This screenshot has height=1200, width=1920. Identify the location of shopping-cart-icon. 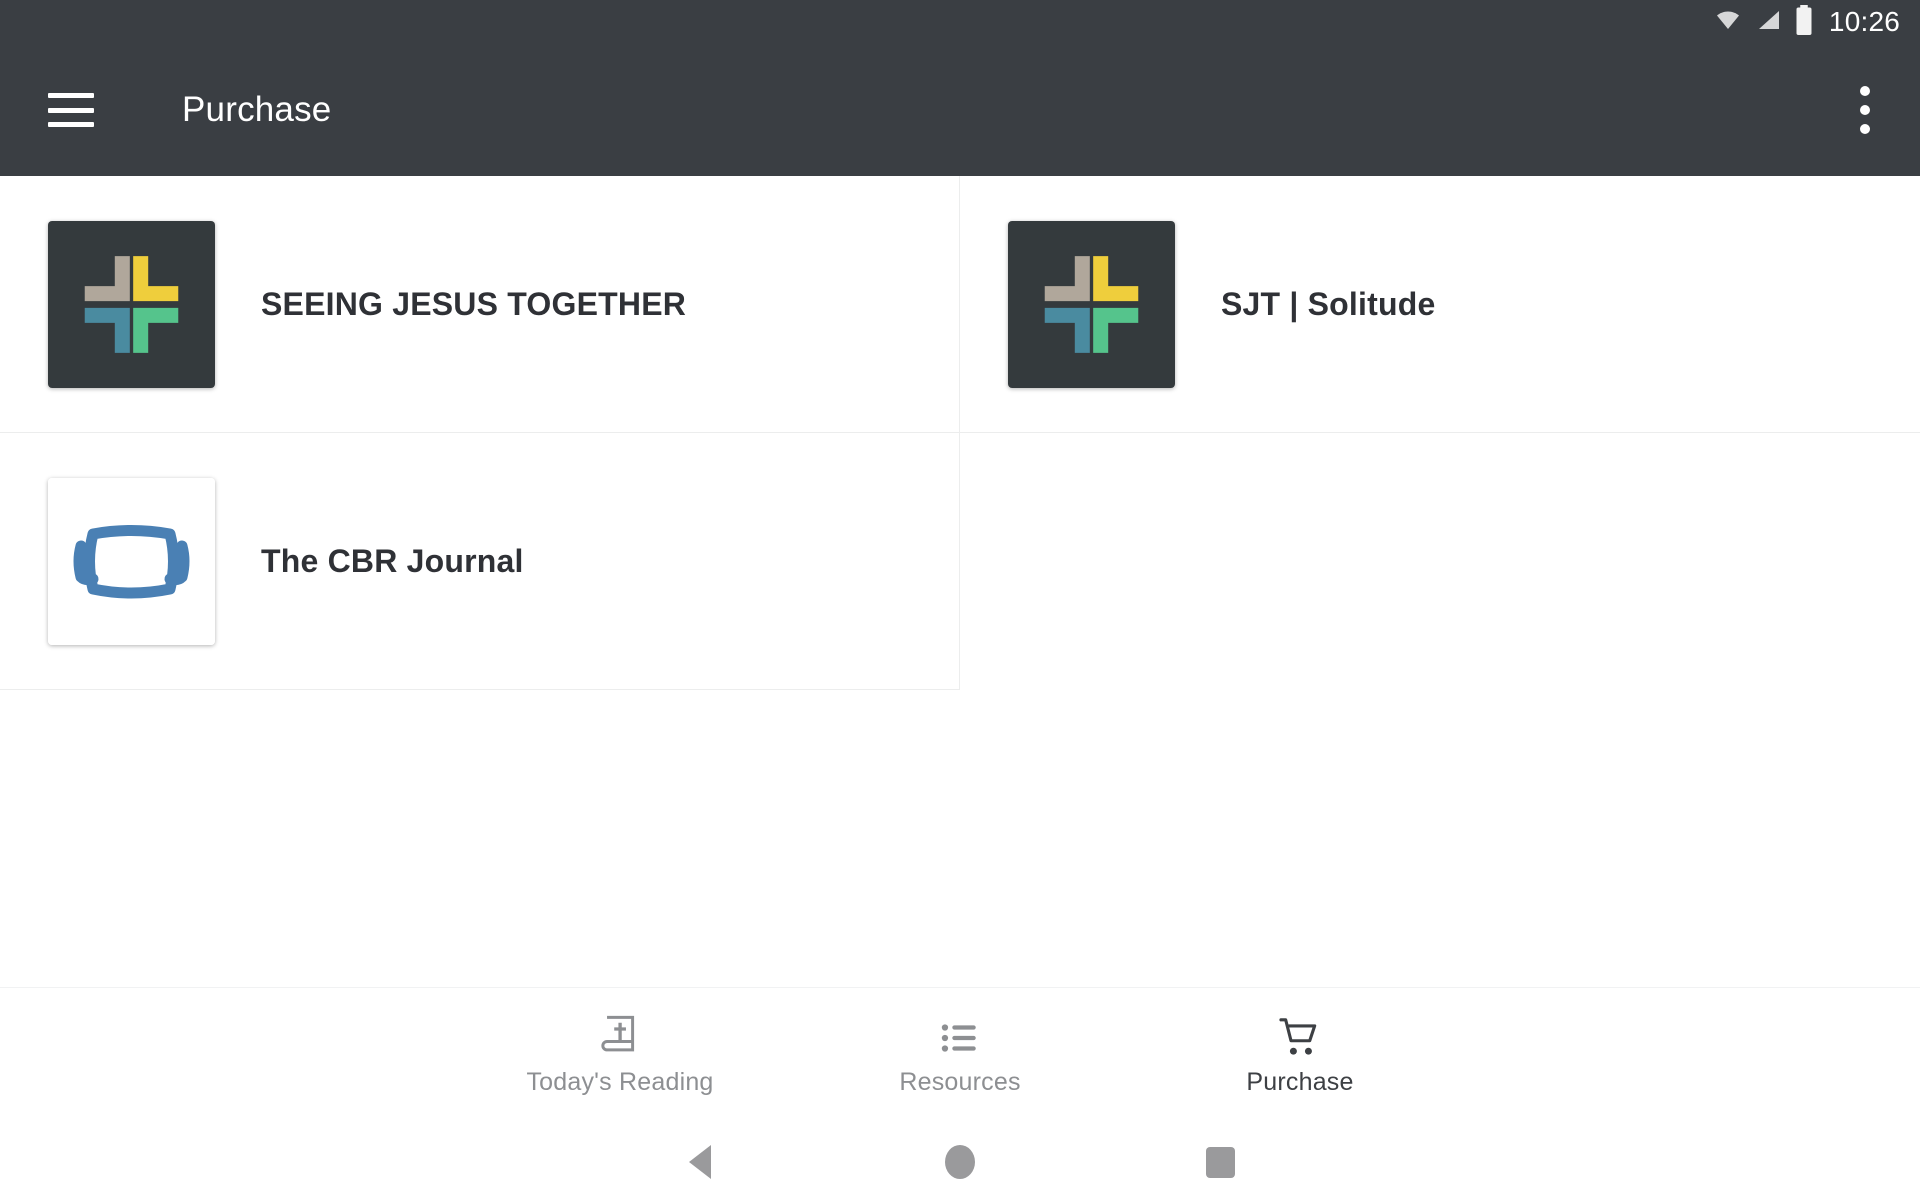
(1300, 1038).